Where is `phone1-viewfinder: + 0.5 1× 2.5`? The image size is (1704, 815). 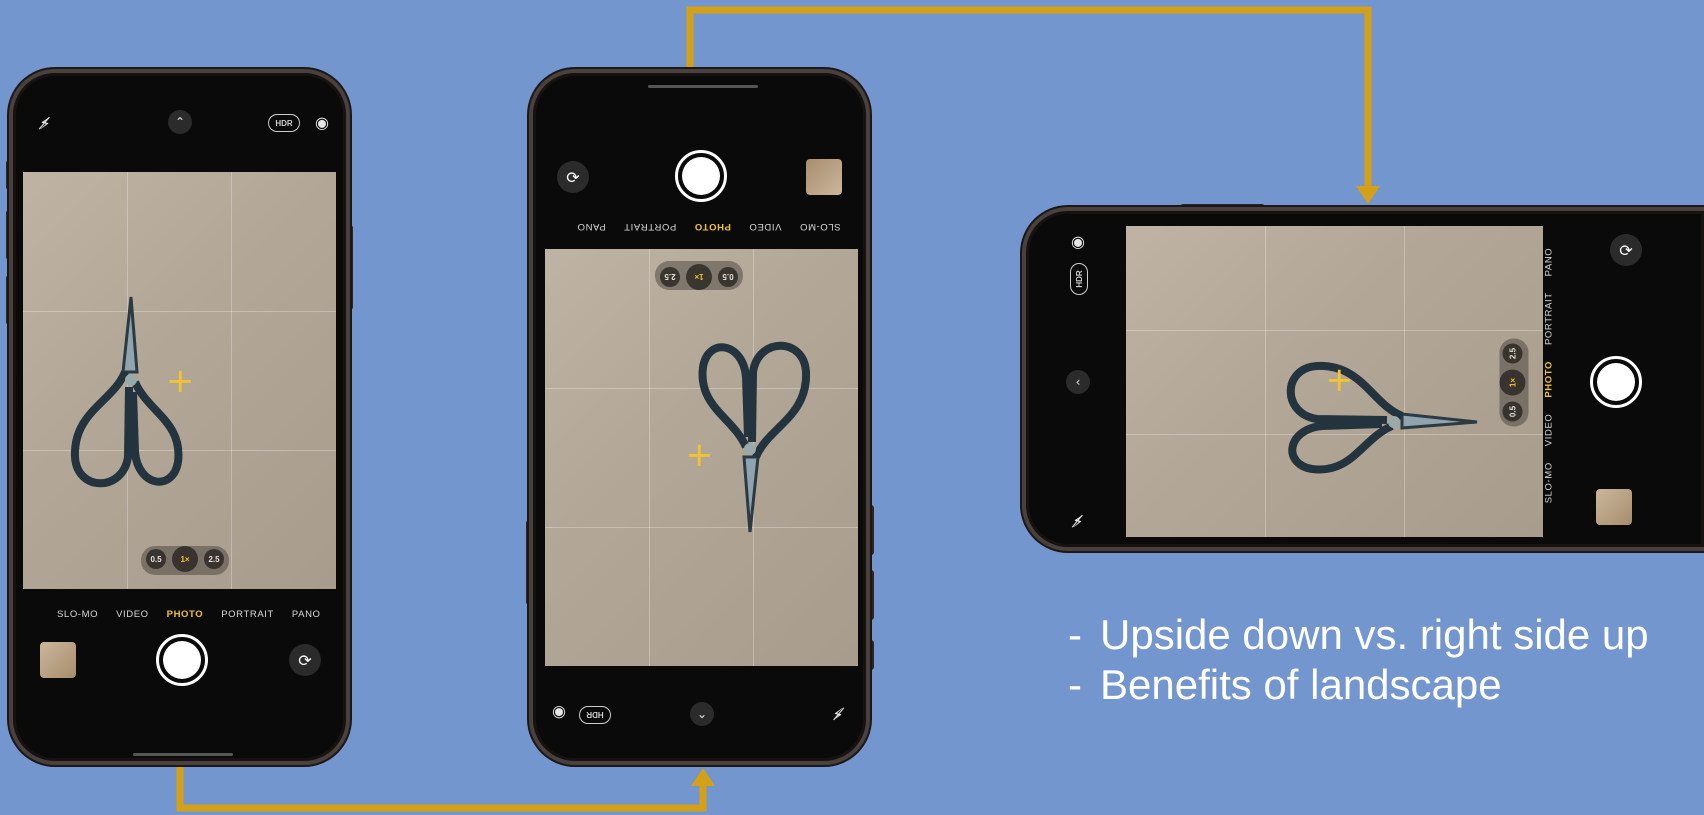
phone1-viewfinder: + 0.5 1× 2.5 is located at coordinates (179, 380).